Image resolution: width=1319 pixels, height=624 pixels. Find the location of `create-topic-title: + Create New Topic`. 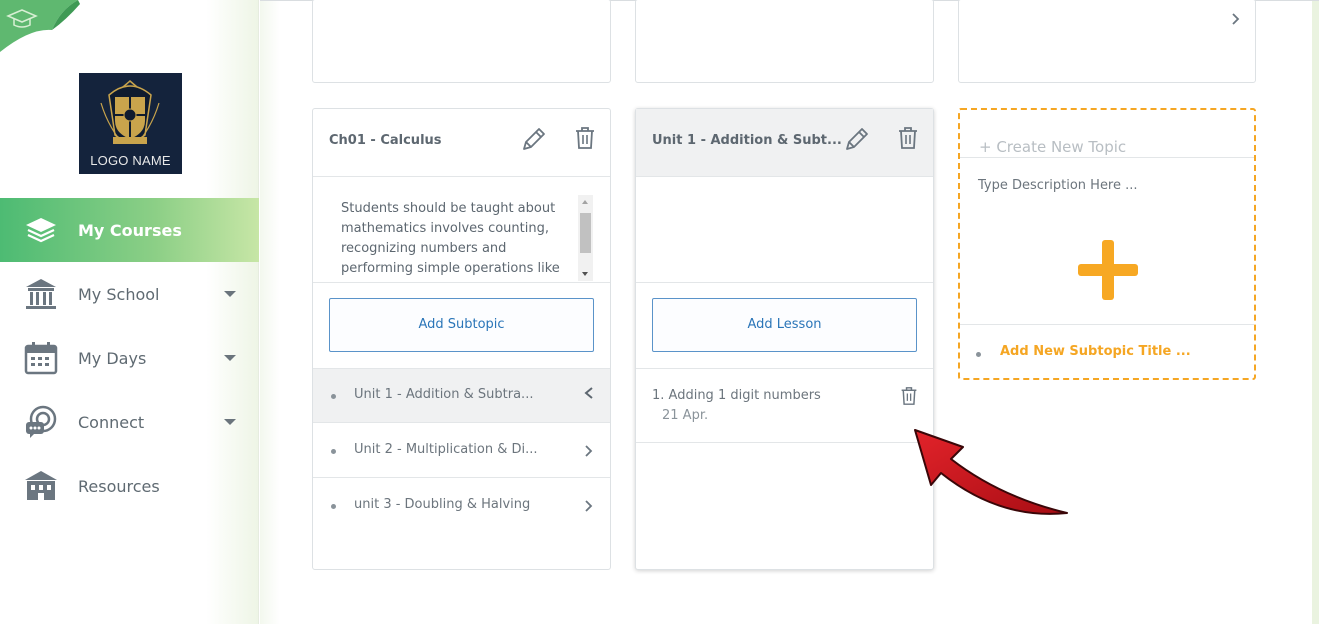

create-topic-title: + Create New Topic is located at coordinates (1052, 147).